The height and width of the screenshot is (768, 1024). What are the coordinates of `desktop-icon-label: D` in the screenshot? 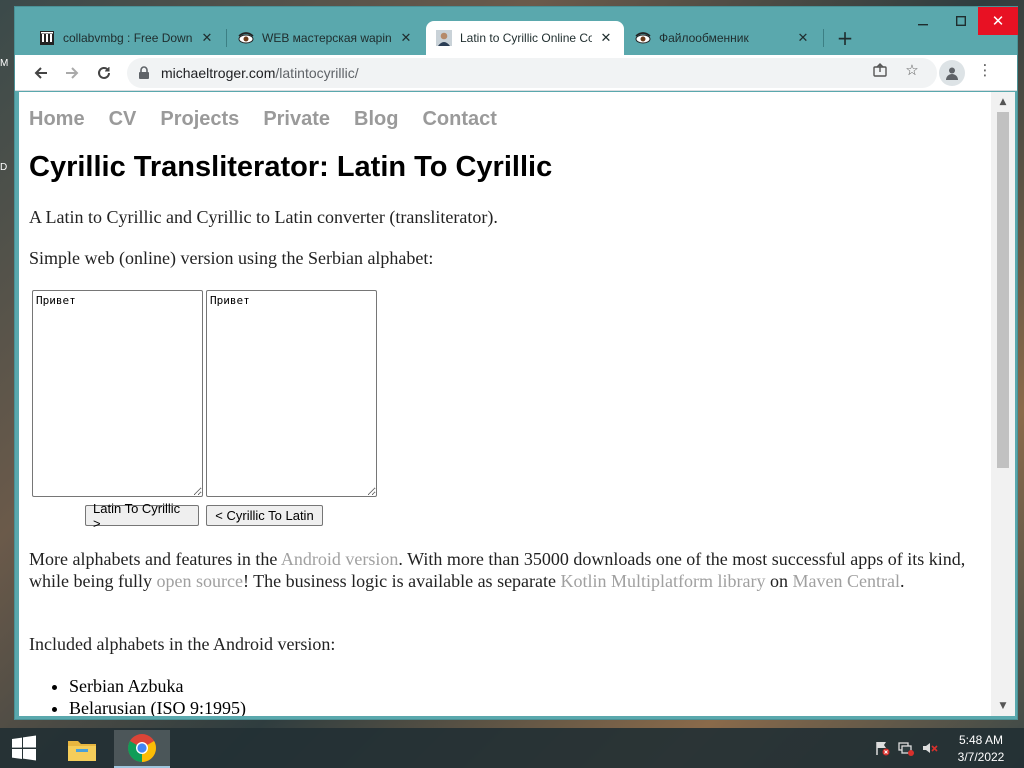 It's located at (4, 167).